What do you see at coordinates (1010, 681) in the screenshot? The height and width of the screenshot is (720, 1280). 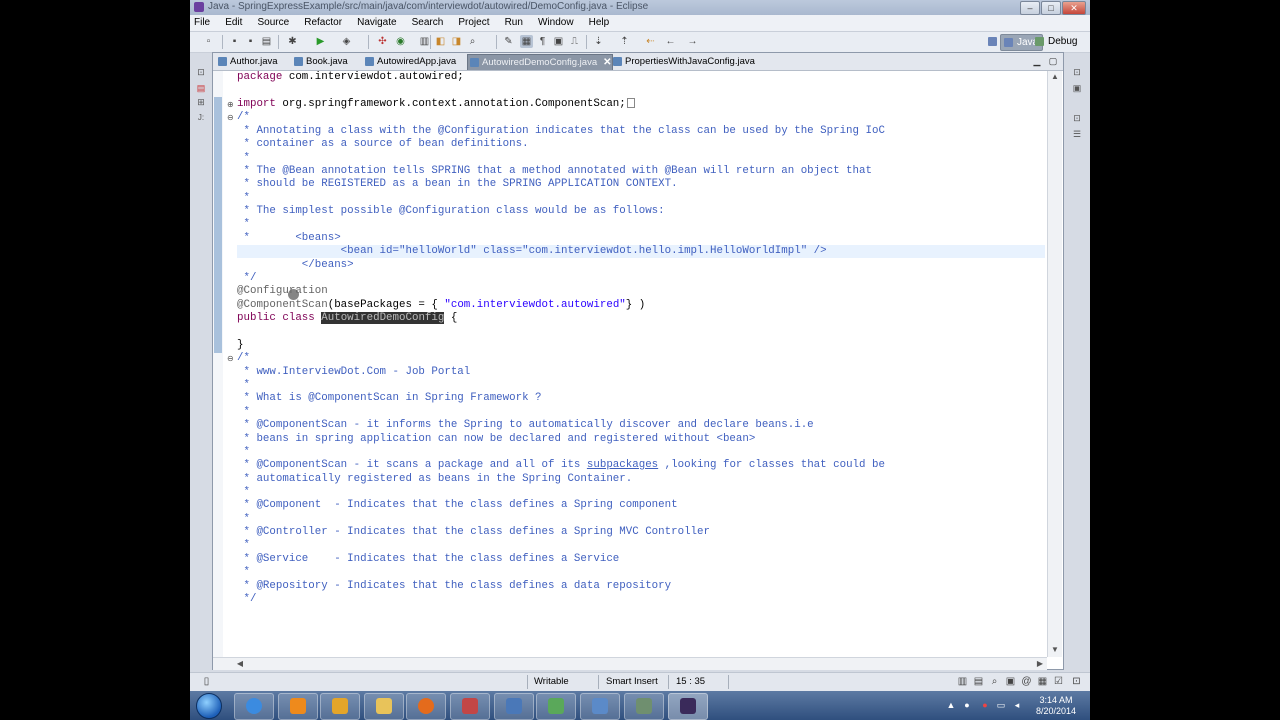 I see `problems-icon: ▣` at bounding box center [1010, 681].